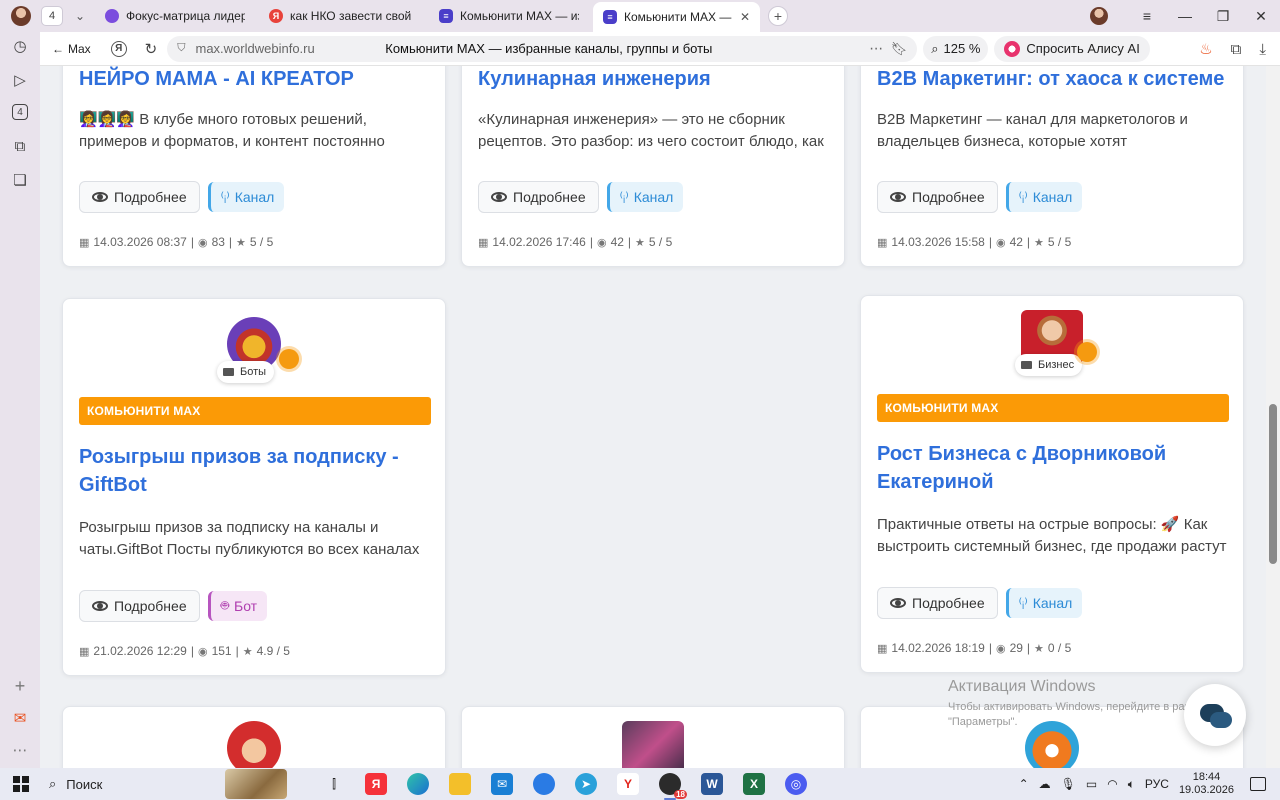 The image size is (1280, 800). I want to click on tab-group-counter: 4, so click(52, 16).